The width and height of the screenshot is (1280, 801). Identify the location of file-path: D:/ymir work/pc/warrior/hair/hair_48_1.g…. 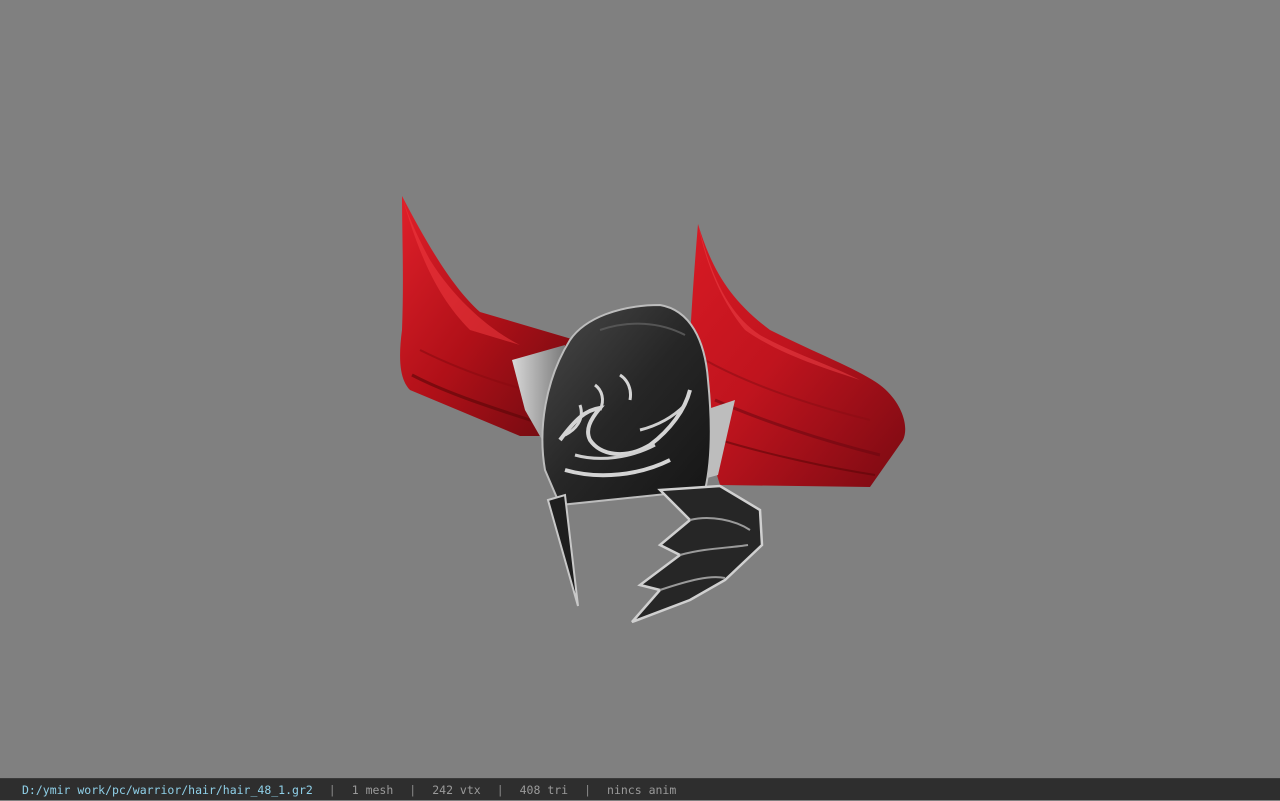
(167, 789).